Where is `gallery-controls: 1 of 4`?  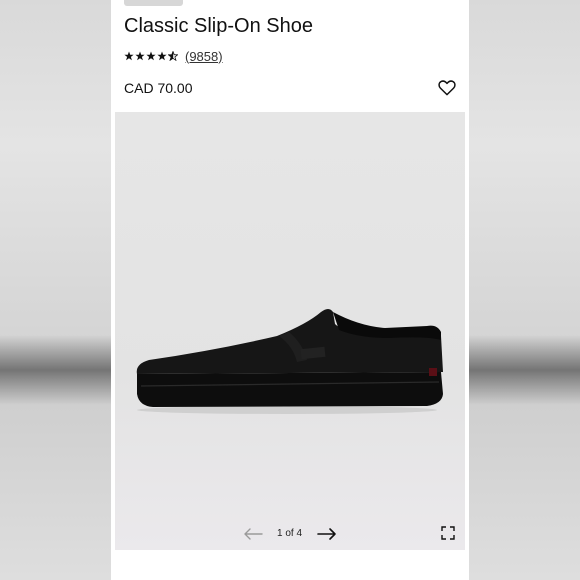
gallery-controls: 1 of 4 is located at coordinates (290, 535).